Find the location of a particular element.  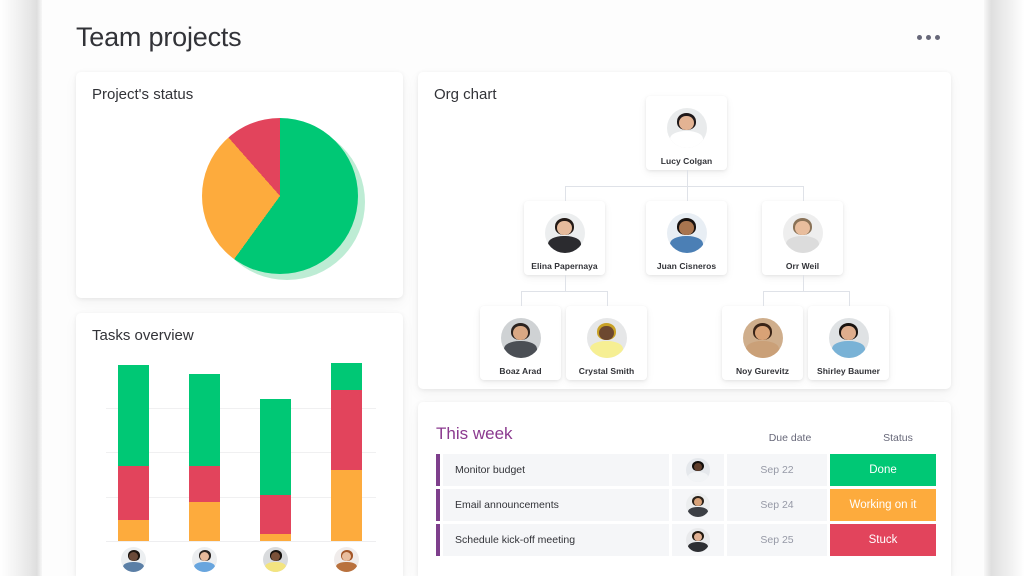

page-title: Team projects is located at coordinates (159, 37).